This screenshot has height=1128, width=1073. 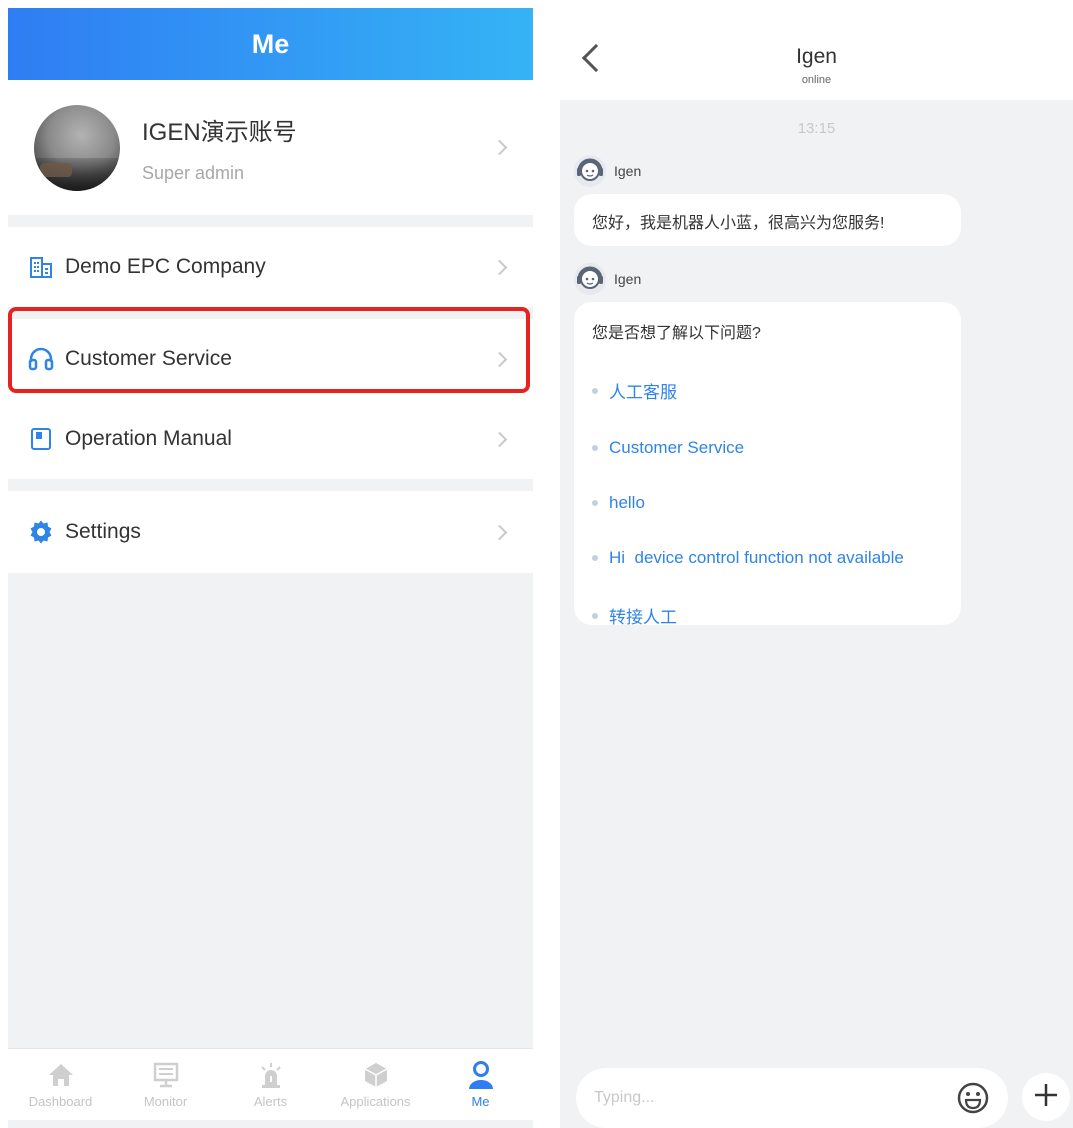 I want to click on menu-item-customer-service: Customer Service, so click(x=270, y=359).